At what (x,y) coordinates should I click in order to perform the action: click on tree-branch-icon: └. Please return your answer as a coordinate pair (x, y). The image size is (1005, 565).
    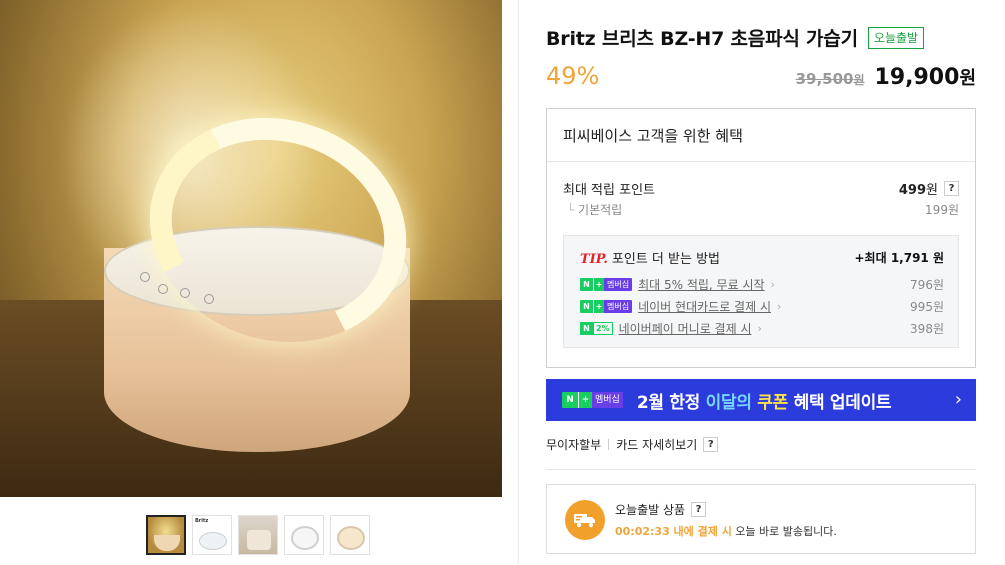
    Looking at the image, I should click on (573, 210).